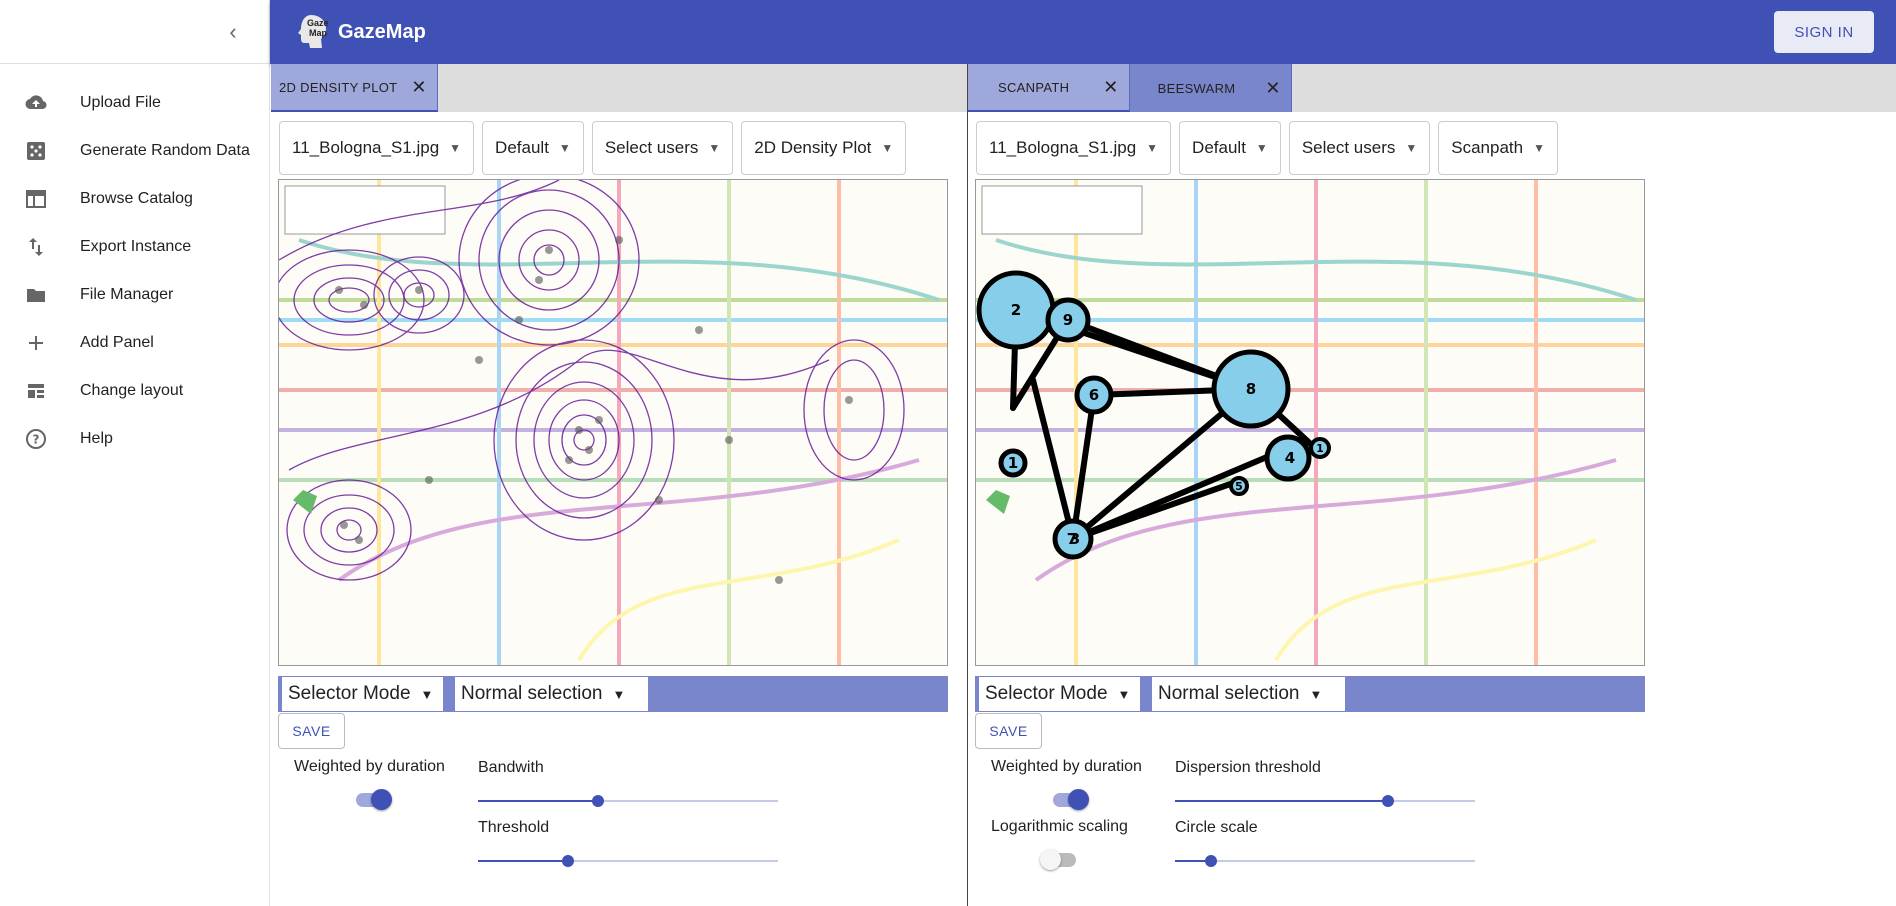  I want to click on right-selector-toolbar: Selector Mode ▼ Normal selection ▼, so click(1310, 694).